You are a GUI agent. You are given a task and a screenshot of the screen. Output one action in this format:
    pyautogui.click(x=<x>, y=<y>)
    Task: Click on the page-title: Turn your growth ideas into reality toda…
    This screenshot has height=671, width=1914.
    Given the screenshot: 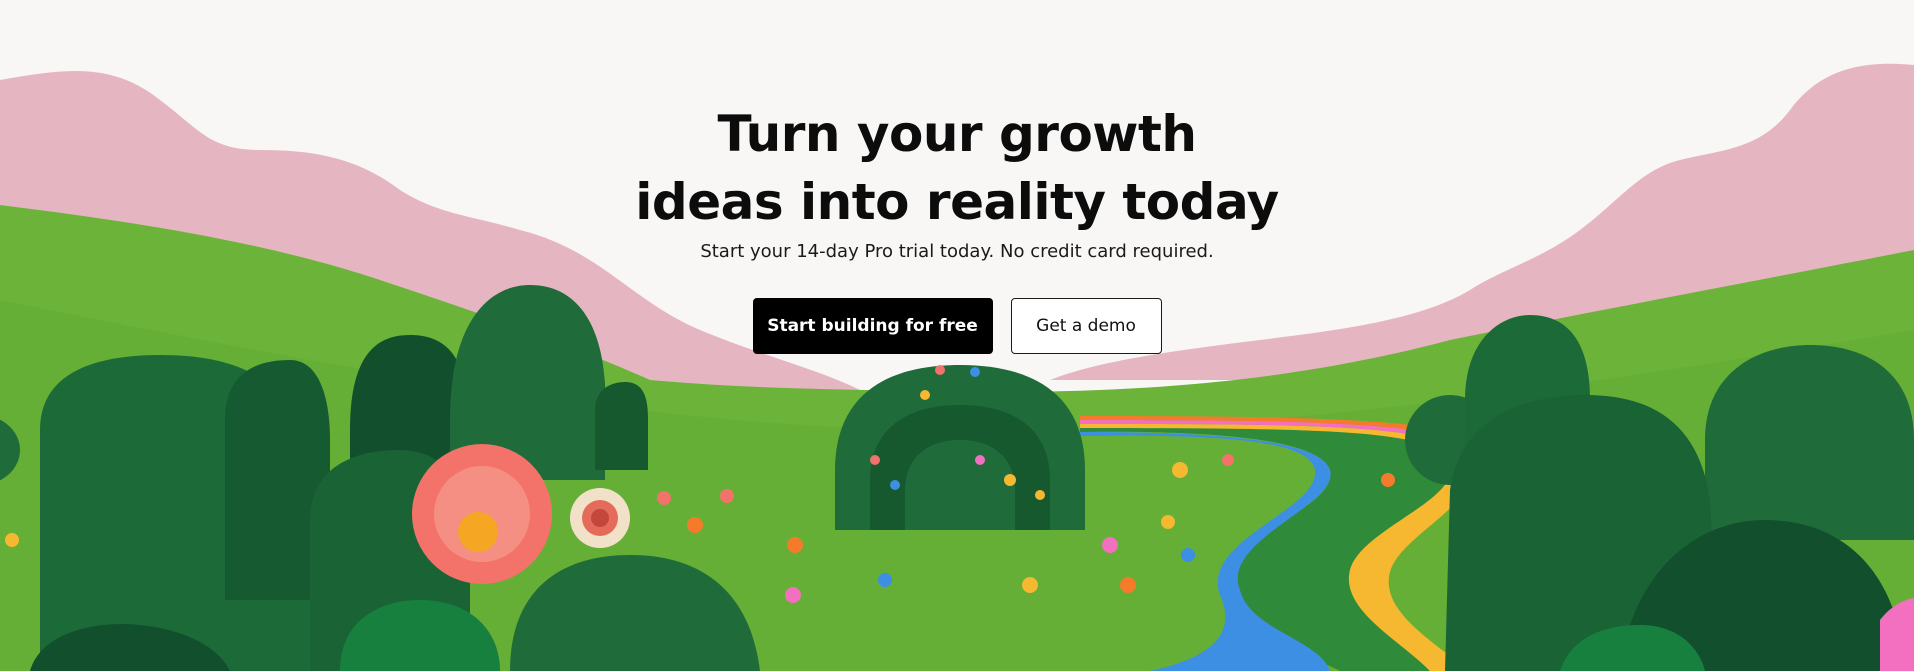 What is the action you would take?
    pyautogui.click(x=957, y=168)
    